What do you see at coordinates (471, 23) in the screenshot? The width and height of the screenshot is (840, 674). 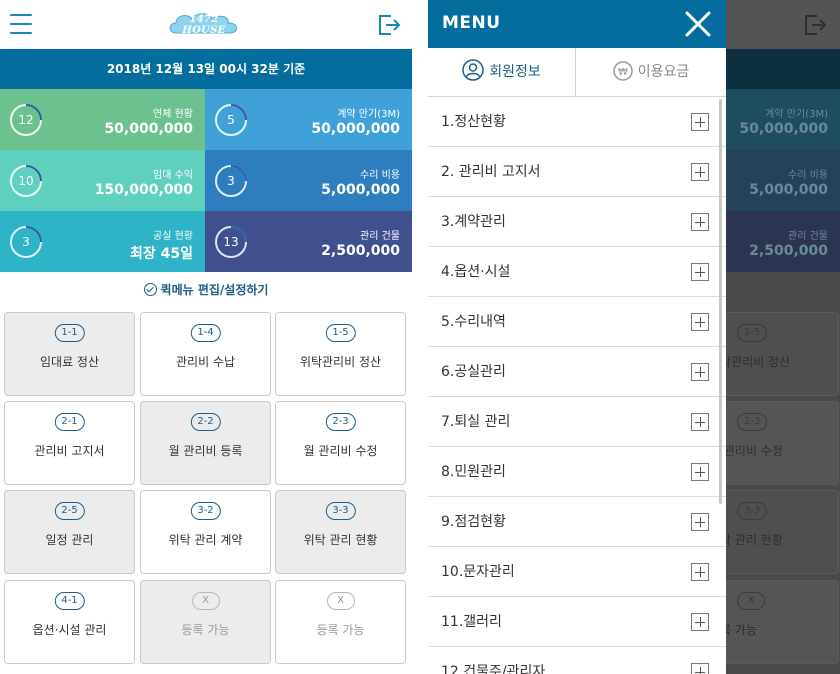 I see `drawer-title: MENU` at bounding box center [471, 23].